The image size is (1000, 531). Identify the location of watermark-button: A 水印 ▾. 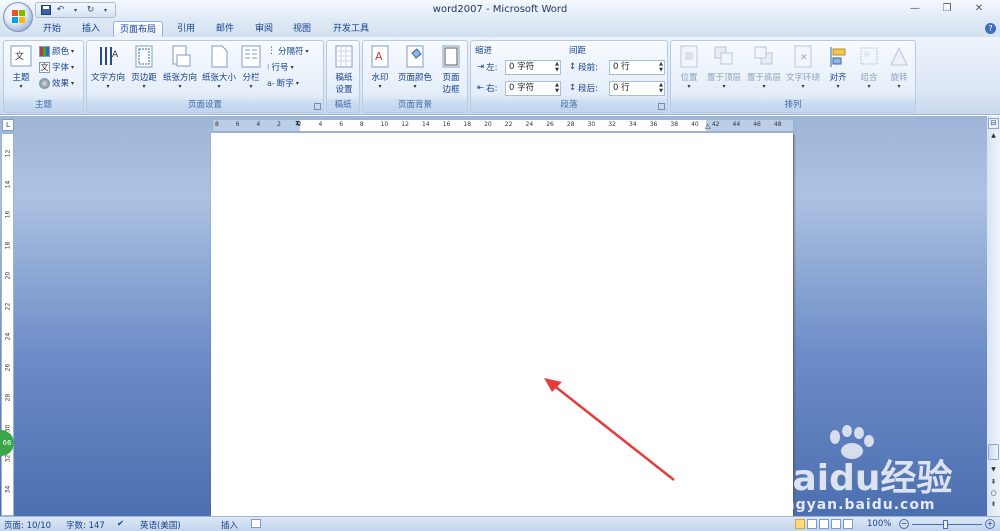
(380, 67).